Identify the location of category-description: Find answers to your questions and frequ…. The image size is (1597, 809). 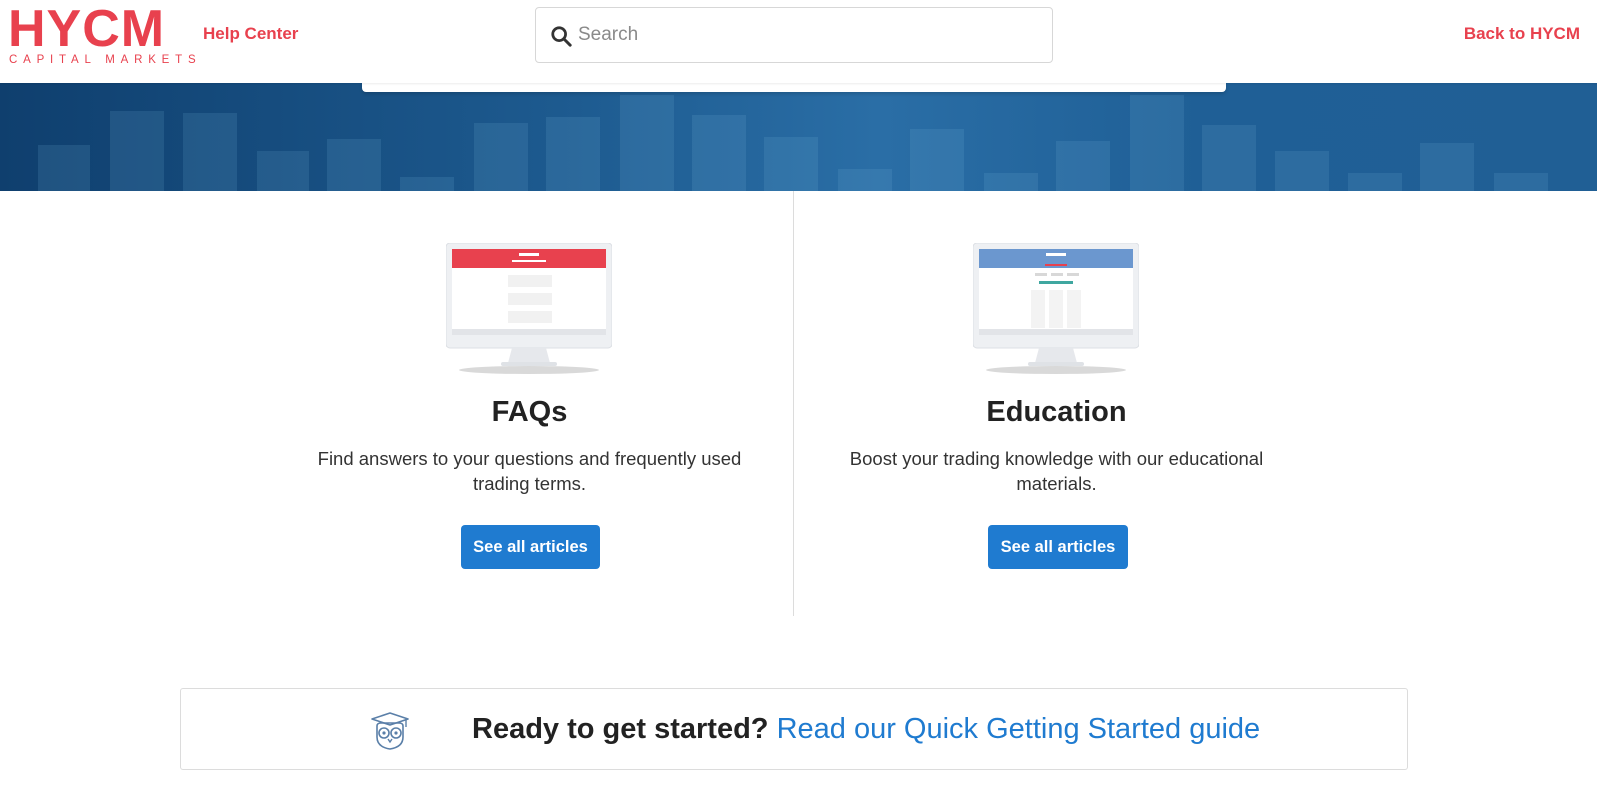
(529, 471).